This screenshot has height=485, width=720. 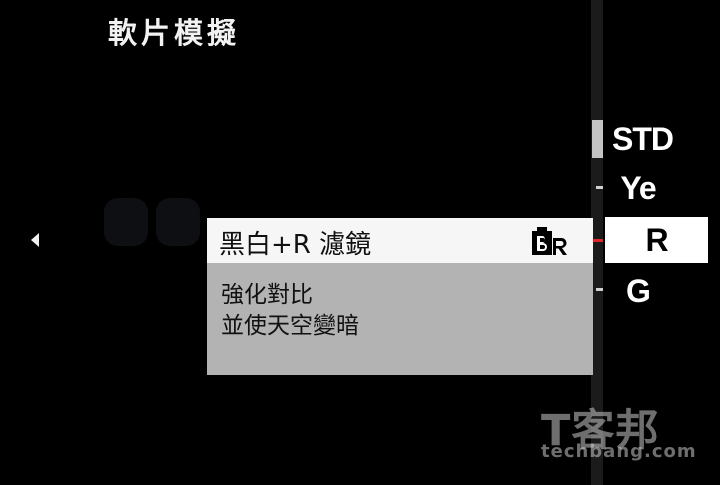 What do you see at coordinates (619, 451) in the screenshot?
I see `watermark-url: techbang.com` at bounding box center [619, 451].